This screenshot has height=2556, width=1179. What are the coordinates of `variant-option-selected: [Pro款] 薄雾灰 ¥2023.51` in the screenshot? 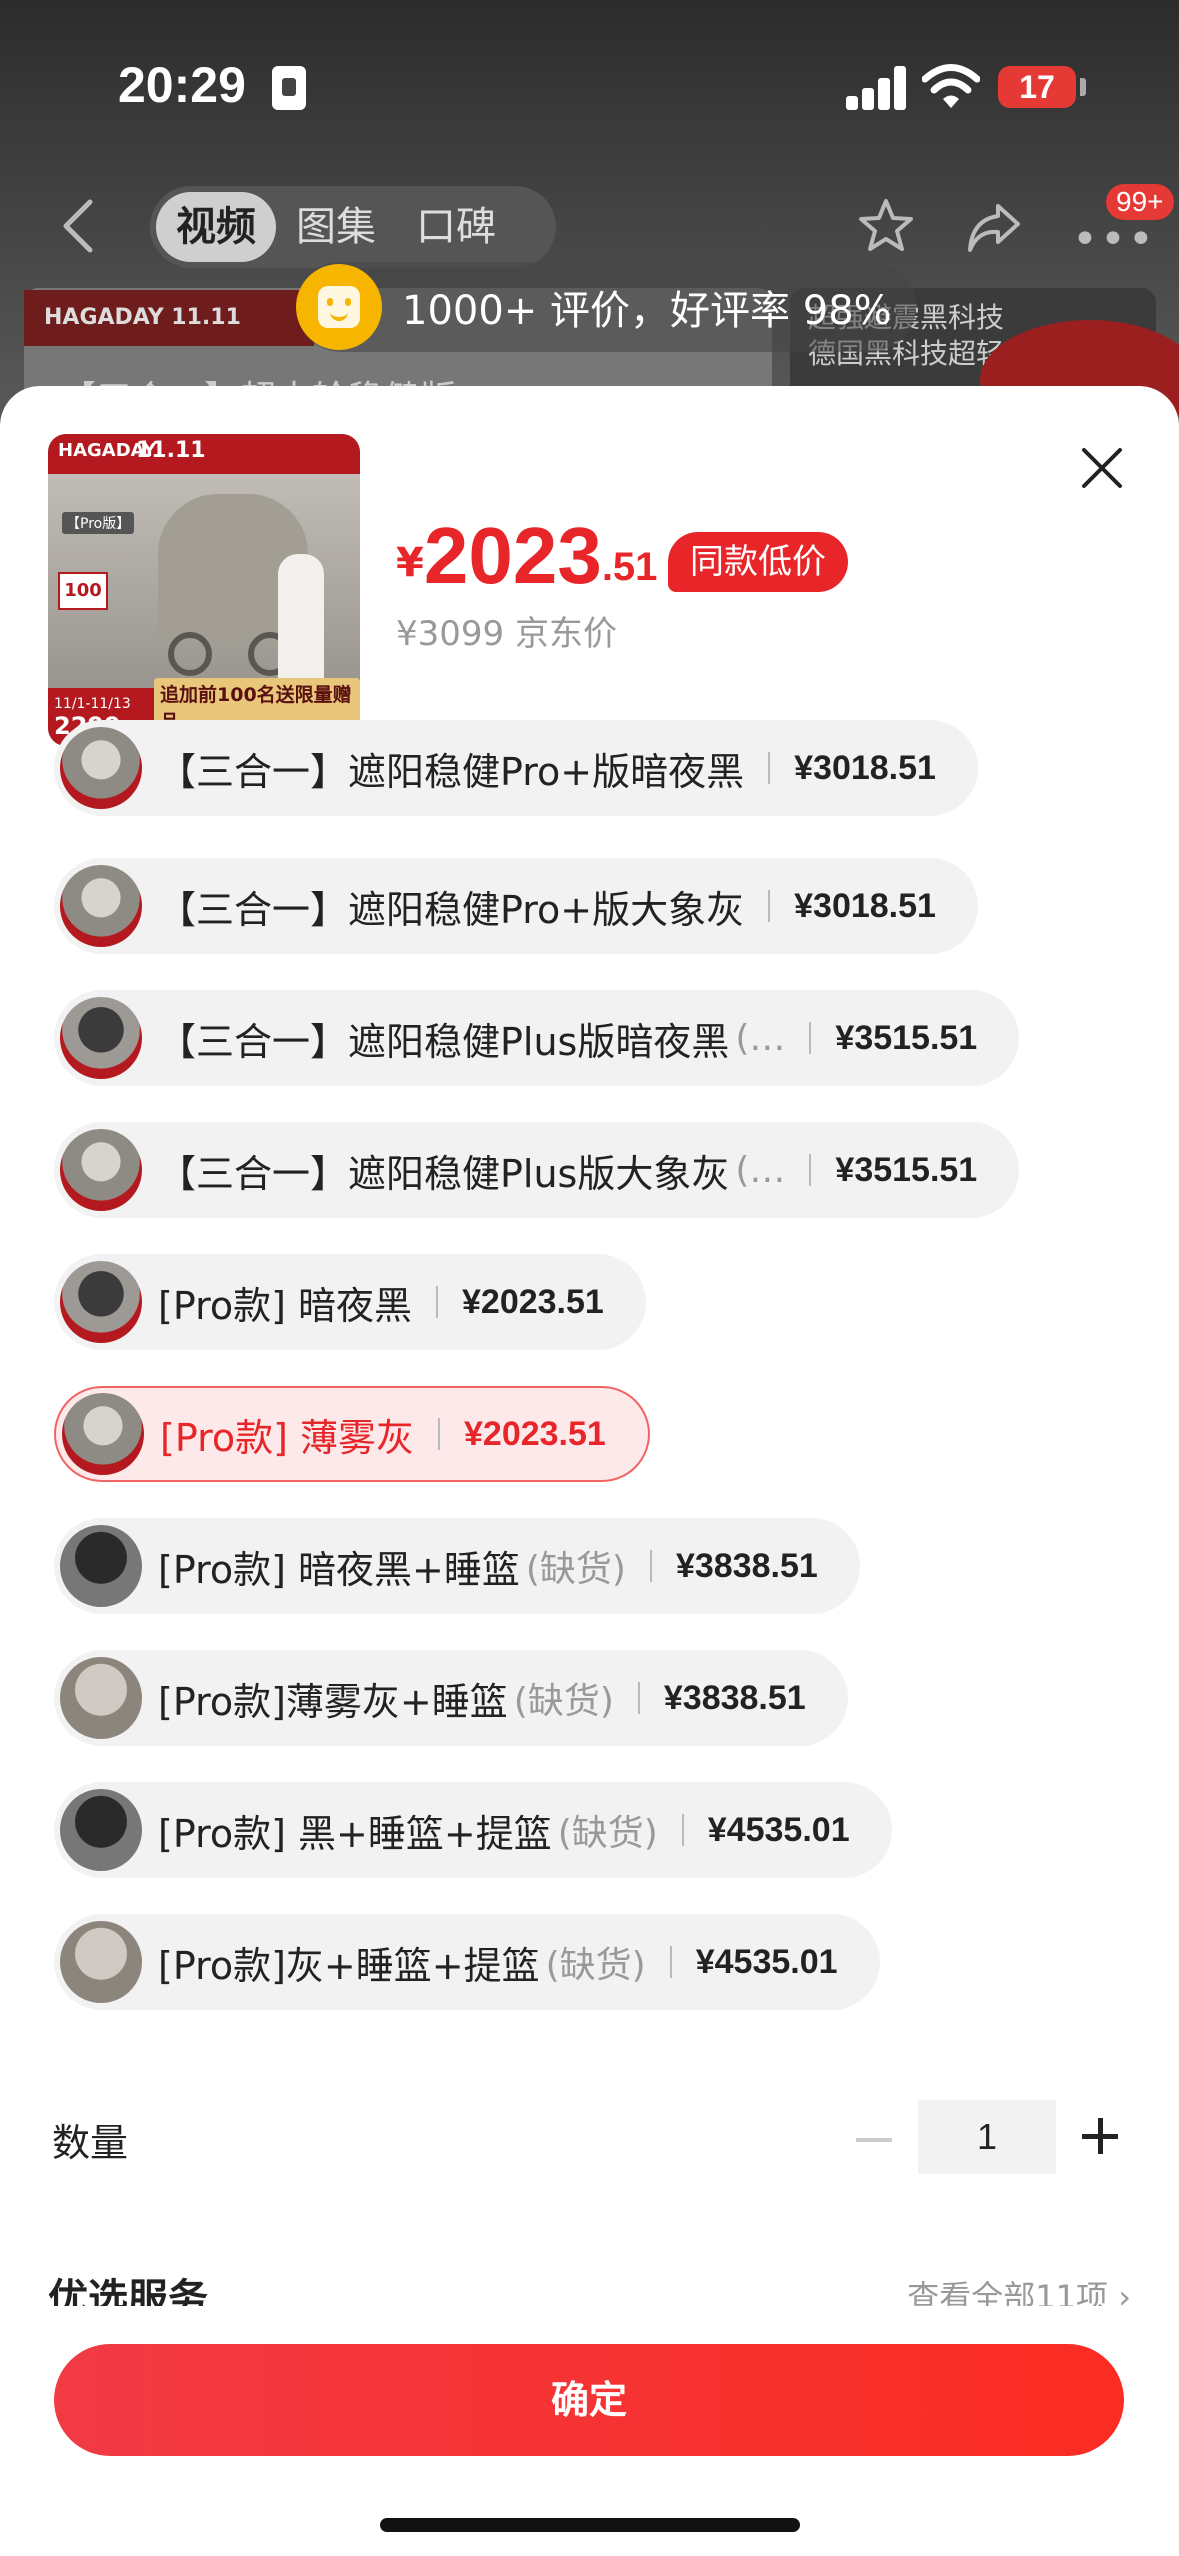 It's located at (352, 1434).